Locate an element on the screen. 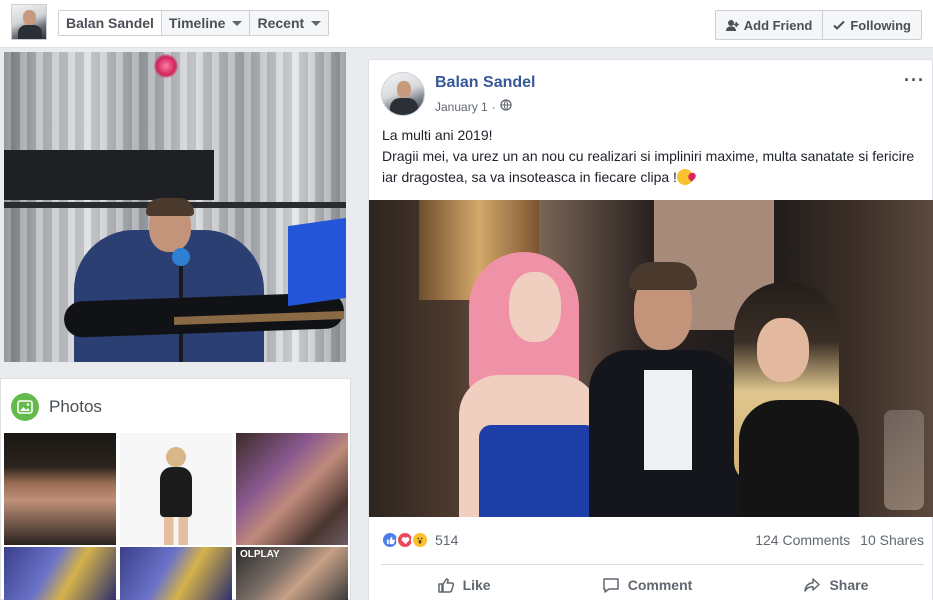 The image size is (933, 600). add-friend-button: Add Friend is located at coordinates (770, 25).